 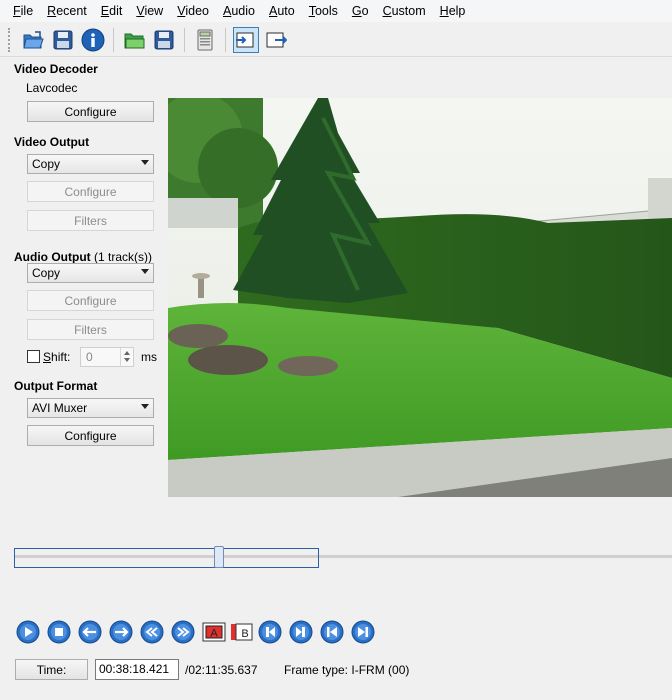 What do you see at coordinates (112, 11) in the screenshot?
I see `menu-edit: Edit` at bounding box center [112, 11].